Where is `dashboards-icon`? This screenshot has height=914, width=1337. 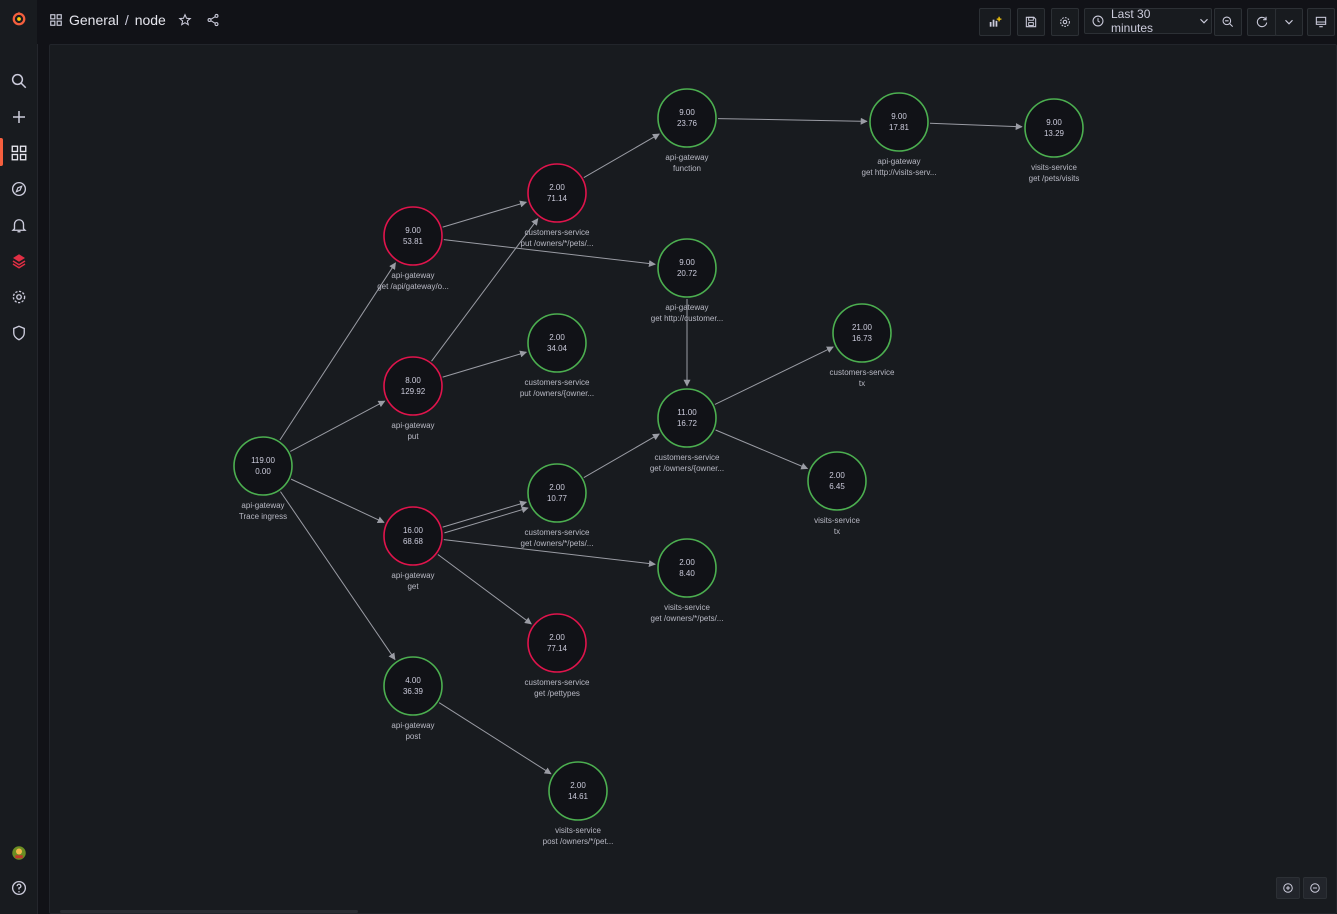 dashboards-icon is located at coordinates (18, 152).